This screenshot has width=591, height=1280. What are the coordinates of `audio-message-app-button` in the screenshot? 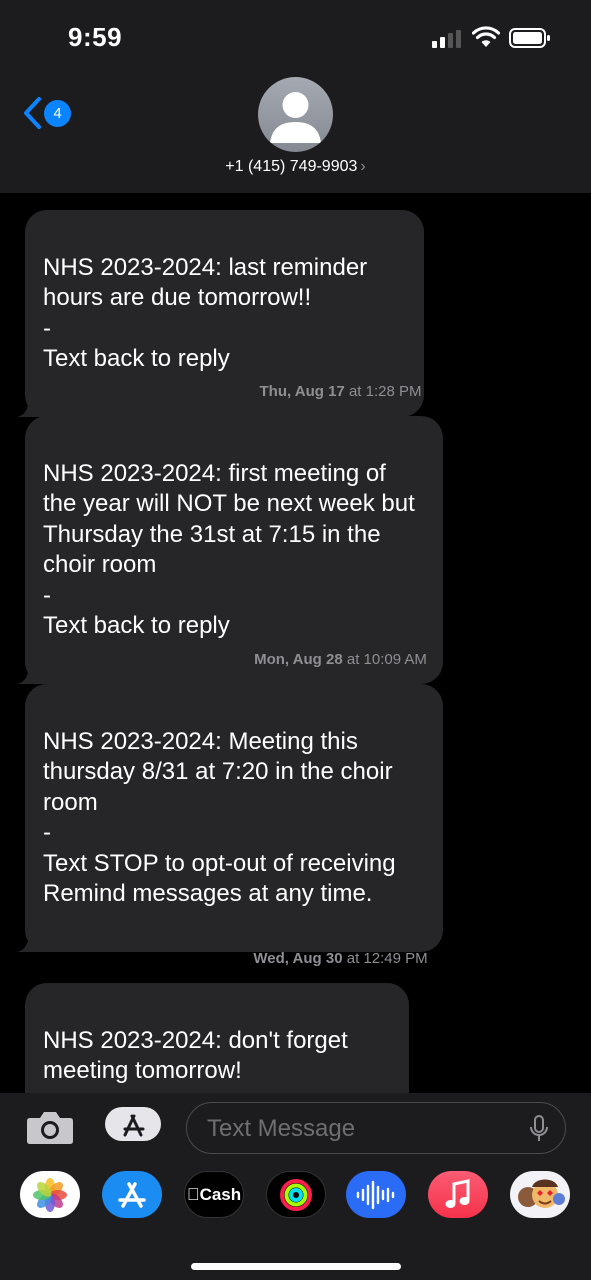 It's located at (376, 1194).